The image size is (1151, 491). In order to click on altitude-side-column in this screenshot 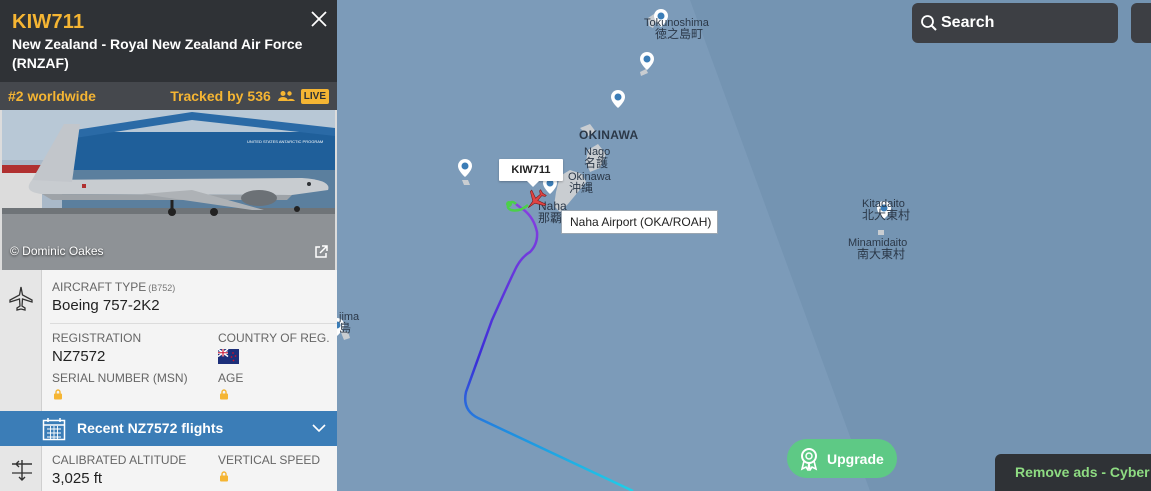, I will do `click(21, 468)`.